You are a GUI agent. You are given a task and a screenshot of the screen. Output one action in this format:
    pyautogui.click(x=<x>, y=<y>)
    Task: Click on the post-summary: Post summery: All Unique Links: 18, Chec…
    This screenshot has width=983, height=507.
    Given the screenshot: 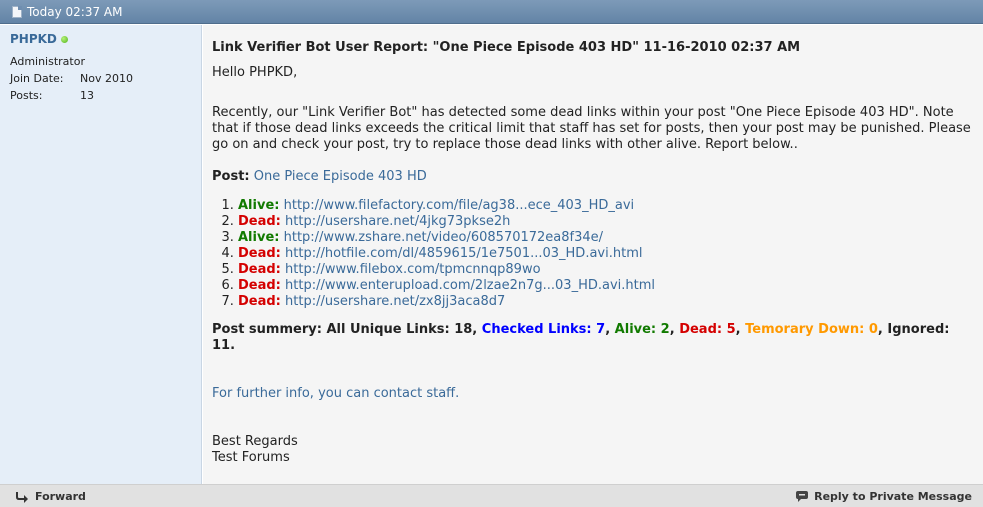 What is the action you would take?
    pyautogui.click(x=581, y=337)
    